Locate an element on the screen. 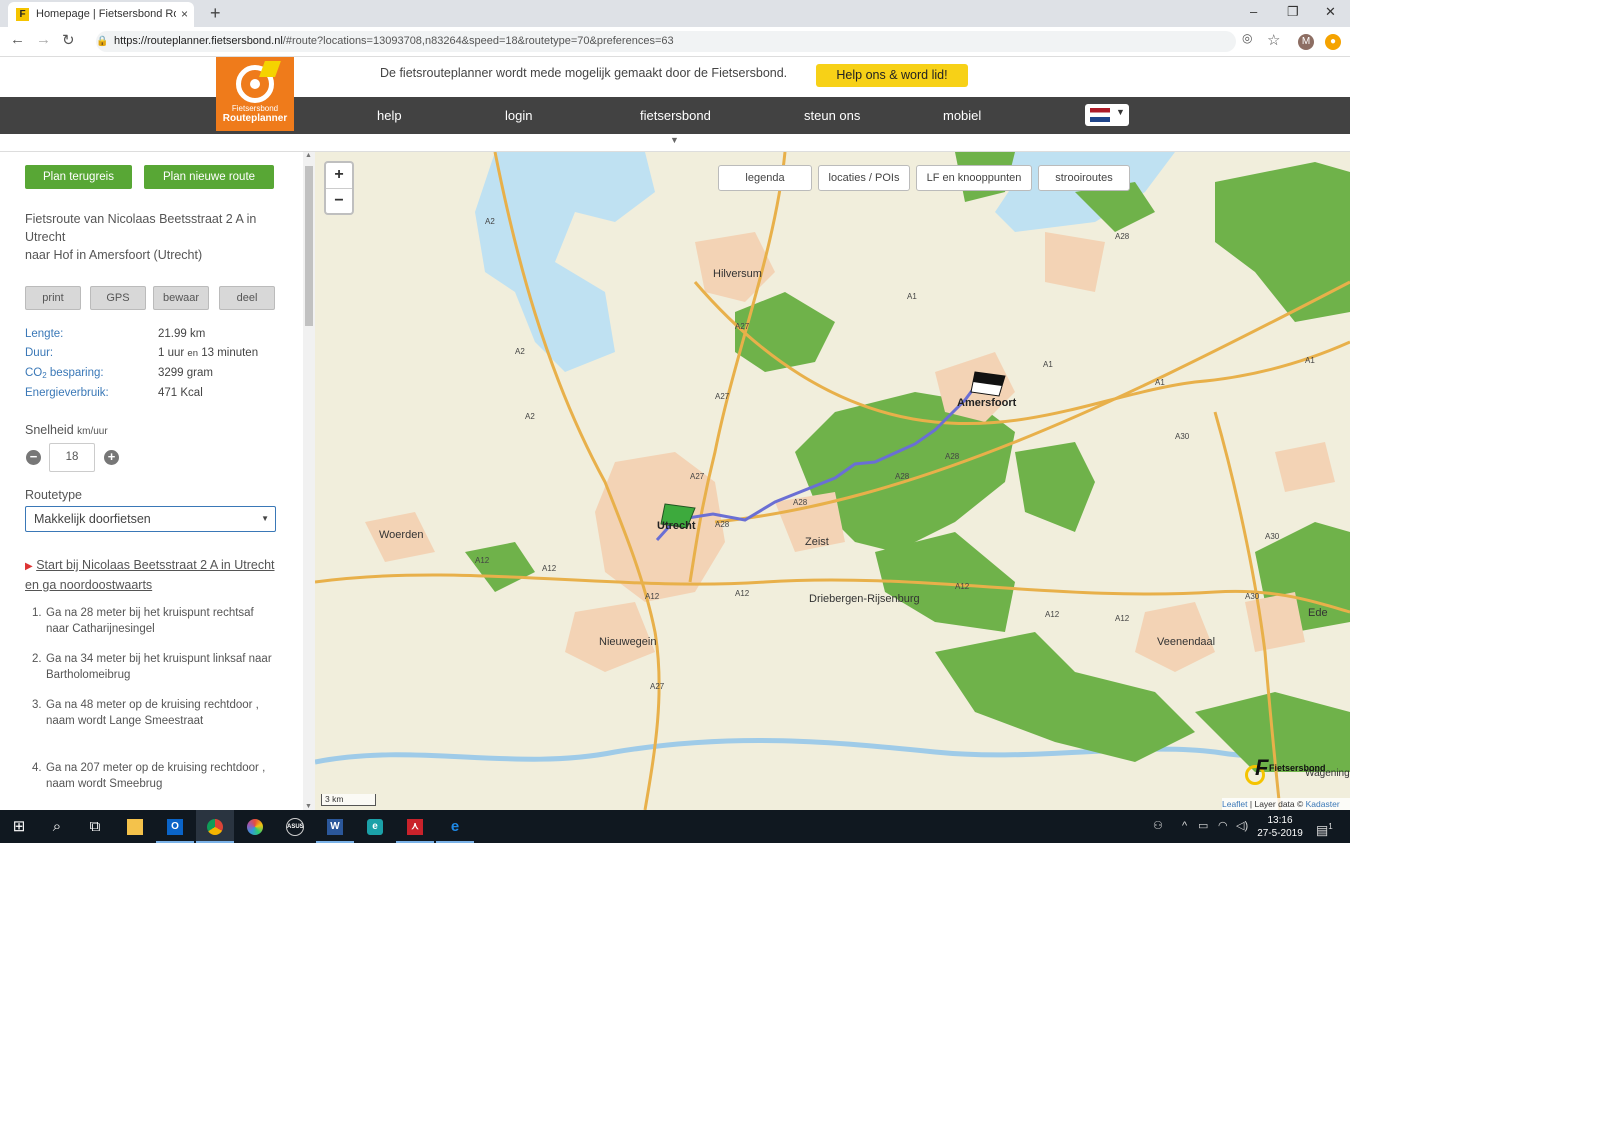 This screenshot has height=1130, width=1600. strooiroutes-button: strooiroutes is located at coordinates (1084, 178).